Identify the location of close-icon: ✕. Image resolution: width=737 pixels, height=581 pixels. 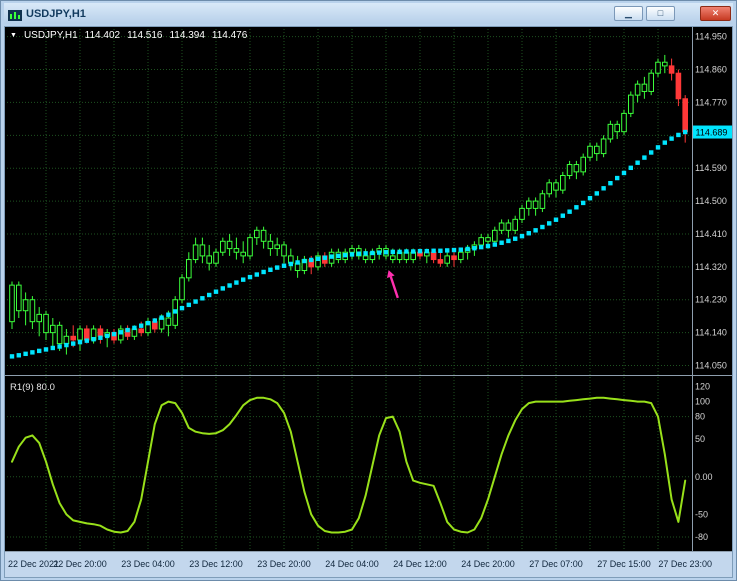
(715, 13).